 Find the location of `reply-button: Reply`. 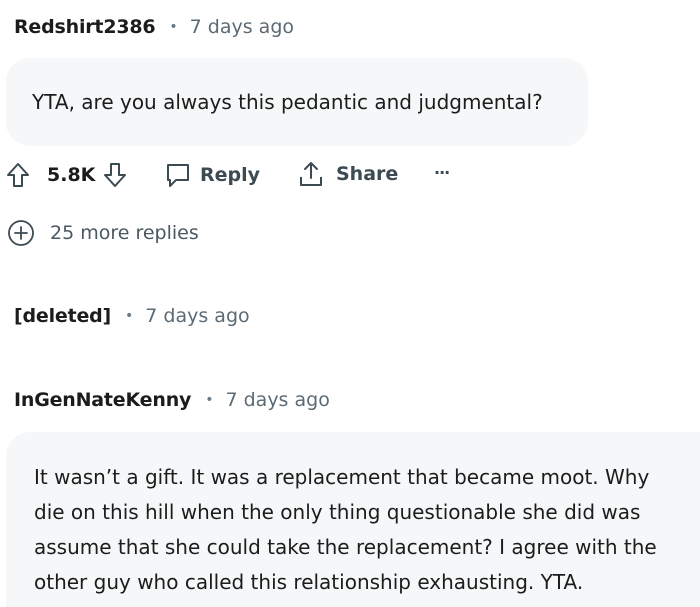

reply-button: Reply is located at coordinates (212, 175).